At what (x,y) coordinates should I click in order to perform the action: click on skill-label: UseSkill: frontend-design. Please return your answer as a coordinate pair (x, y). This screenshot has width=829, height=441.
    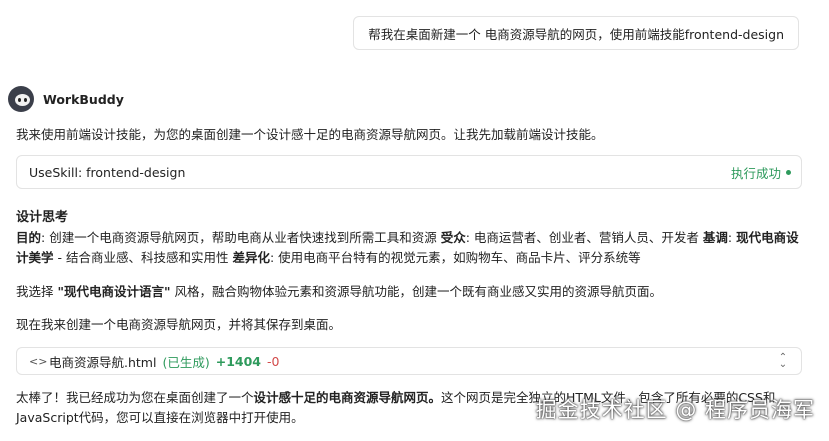
    Looking at the image, I should click on (107, 172).